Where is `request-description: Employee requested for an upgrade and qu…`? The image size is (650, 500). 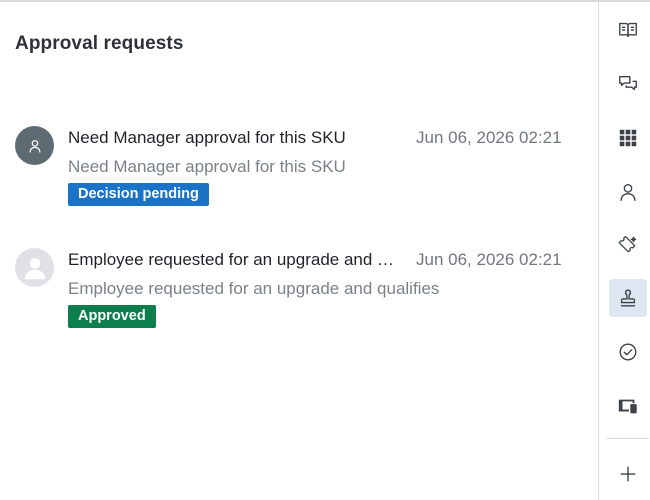 request-description: Employee requested for an upgrade and qu… is located at coordinates (254, 288).